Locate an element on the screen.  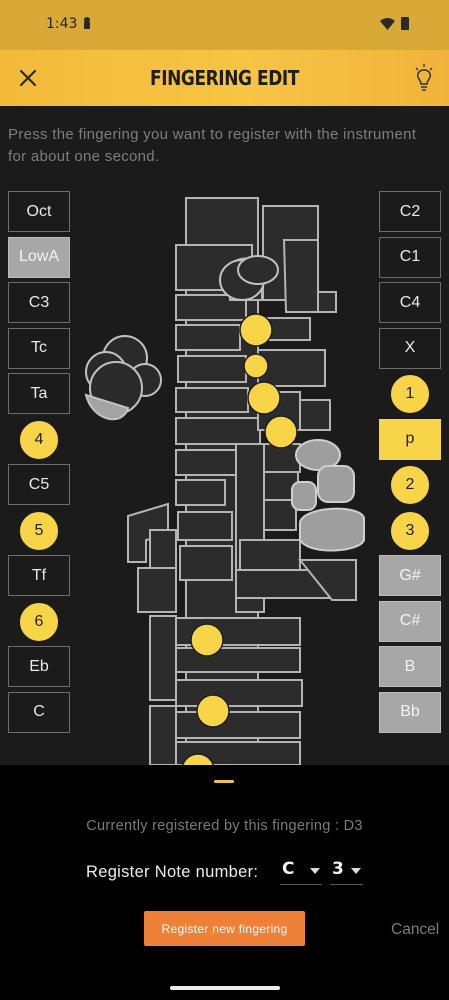
drag-handle is located at coordinates (224, 781).